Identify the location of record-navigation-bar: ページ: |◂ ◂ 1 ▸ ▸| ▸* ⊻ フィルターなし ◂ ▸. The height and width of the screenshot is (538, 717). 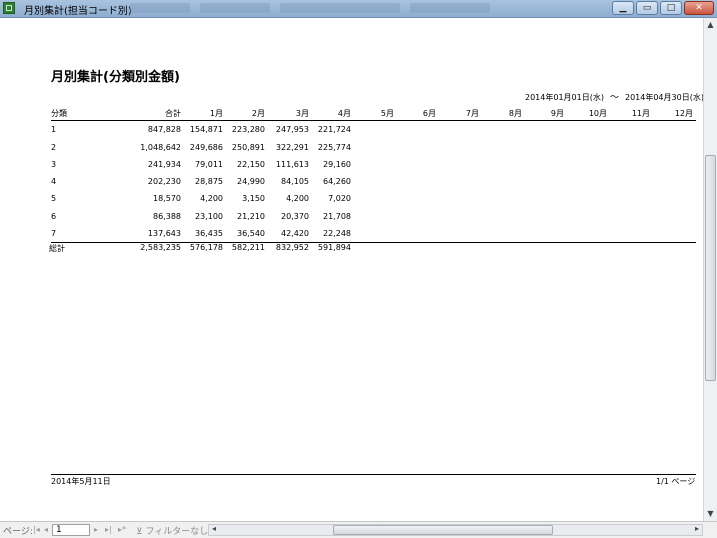
(358, 529).